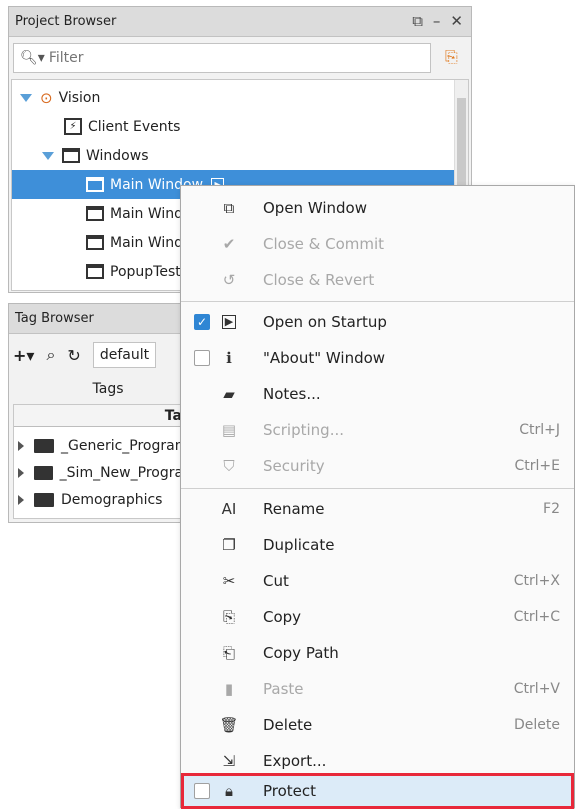 The height and width of the screenshot is (809, 575). Describe the element at coordinates (71, 155) in the screenshot. I see `window-folder-icon` at that location.